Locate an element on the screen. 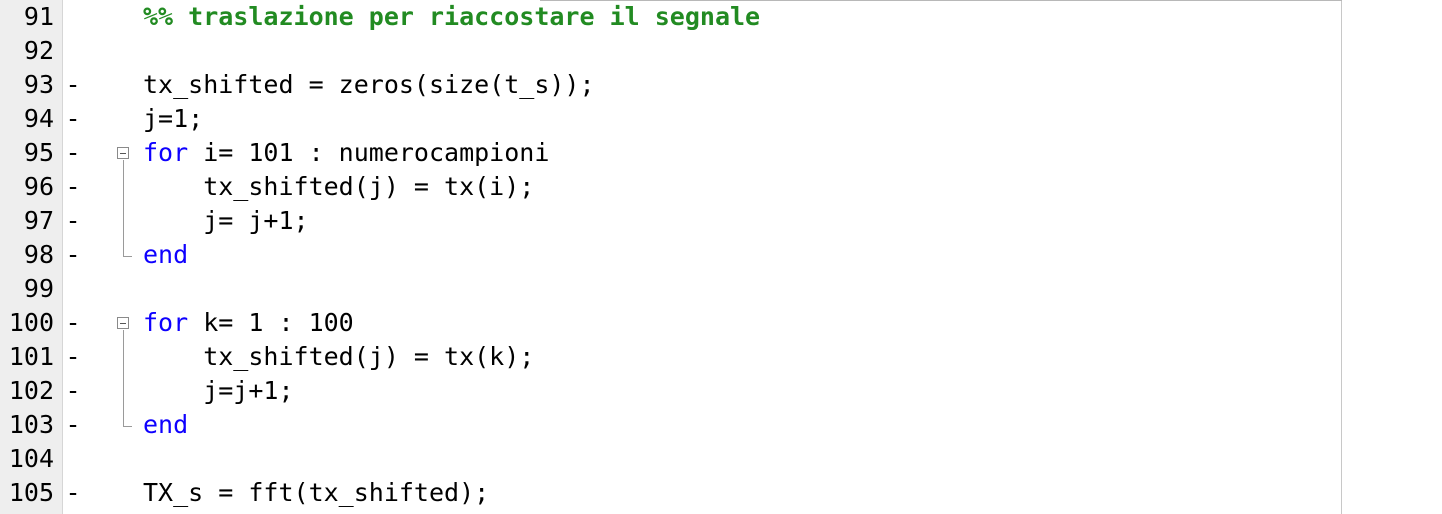 This screenshot has width=1442, height=514. code-text: TX_s = fft(tx_shifted); is located at coordinates (316, 493).